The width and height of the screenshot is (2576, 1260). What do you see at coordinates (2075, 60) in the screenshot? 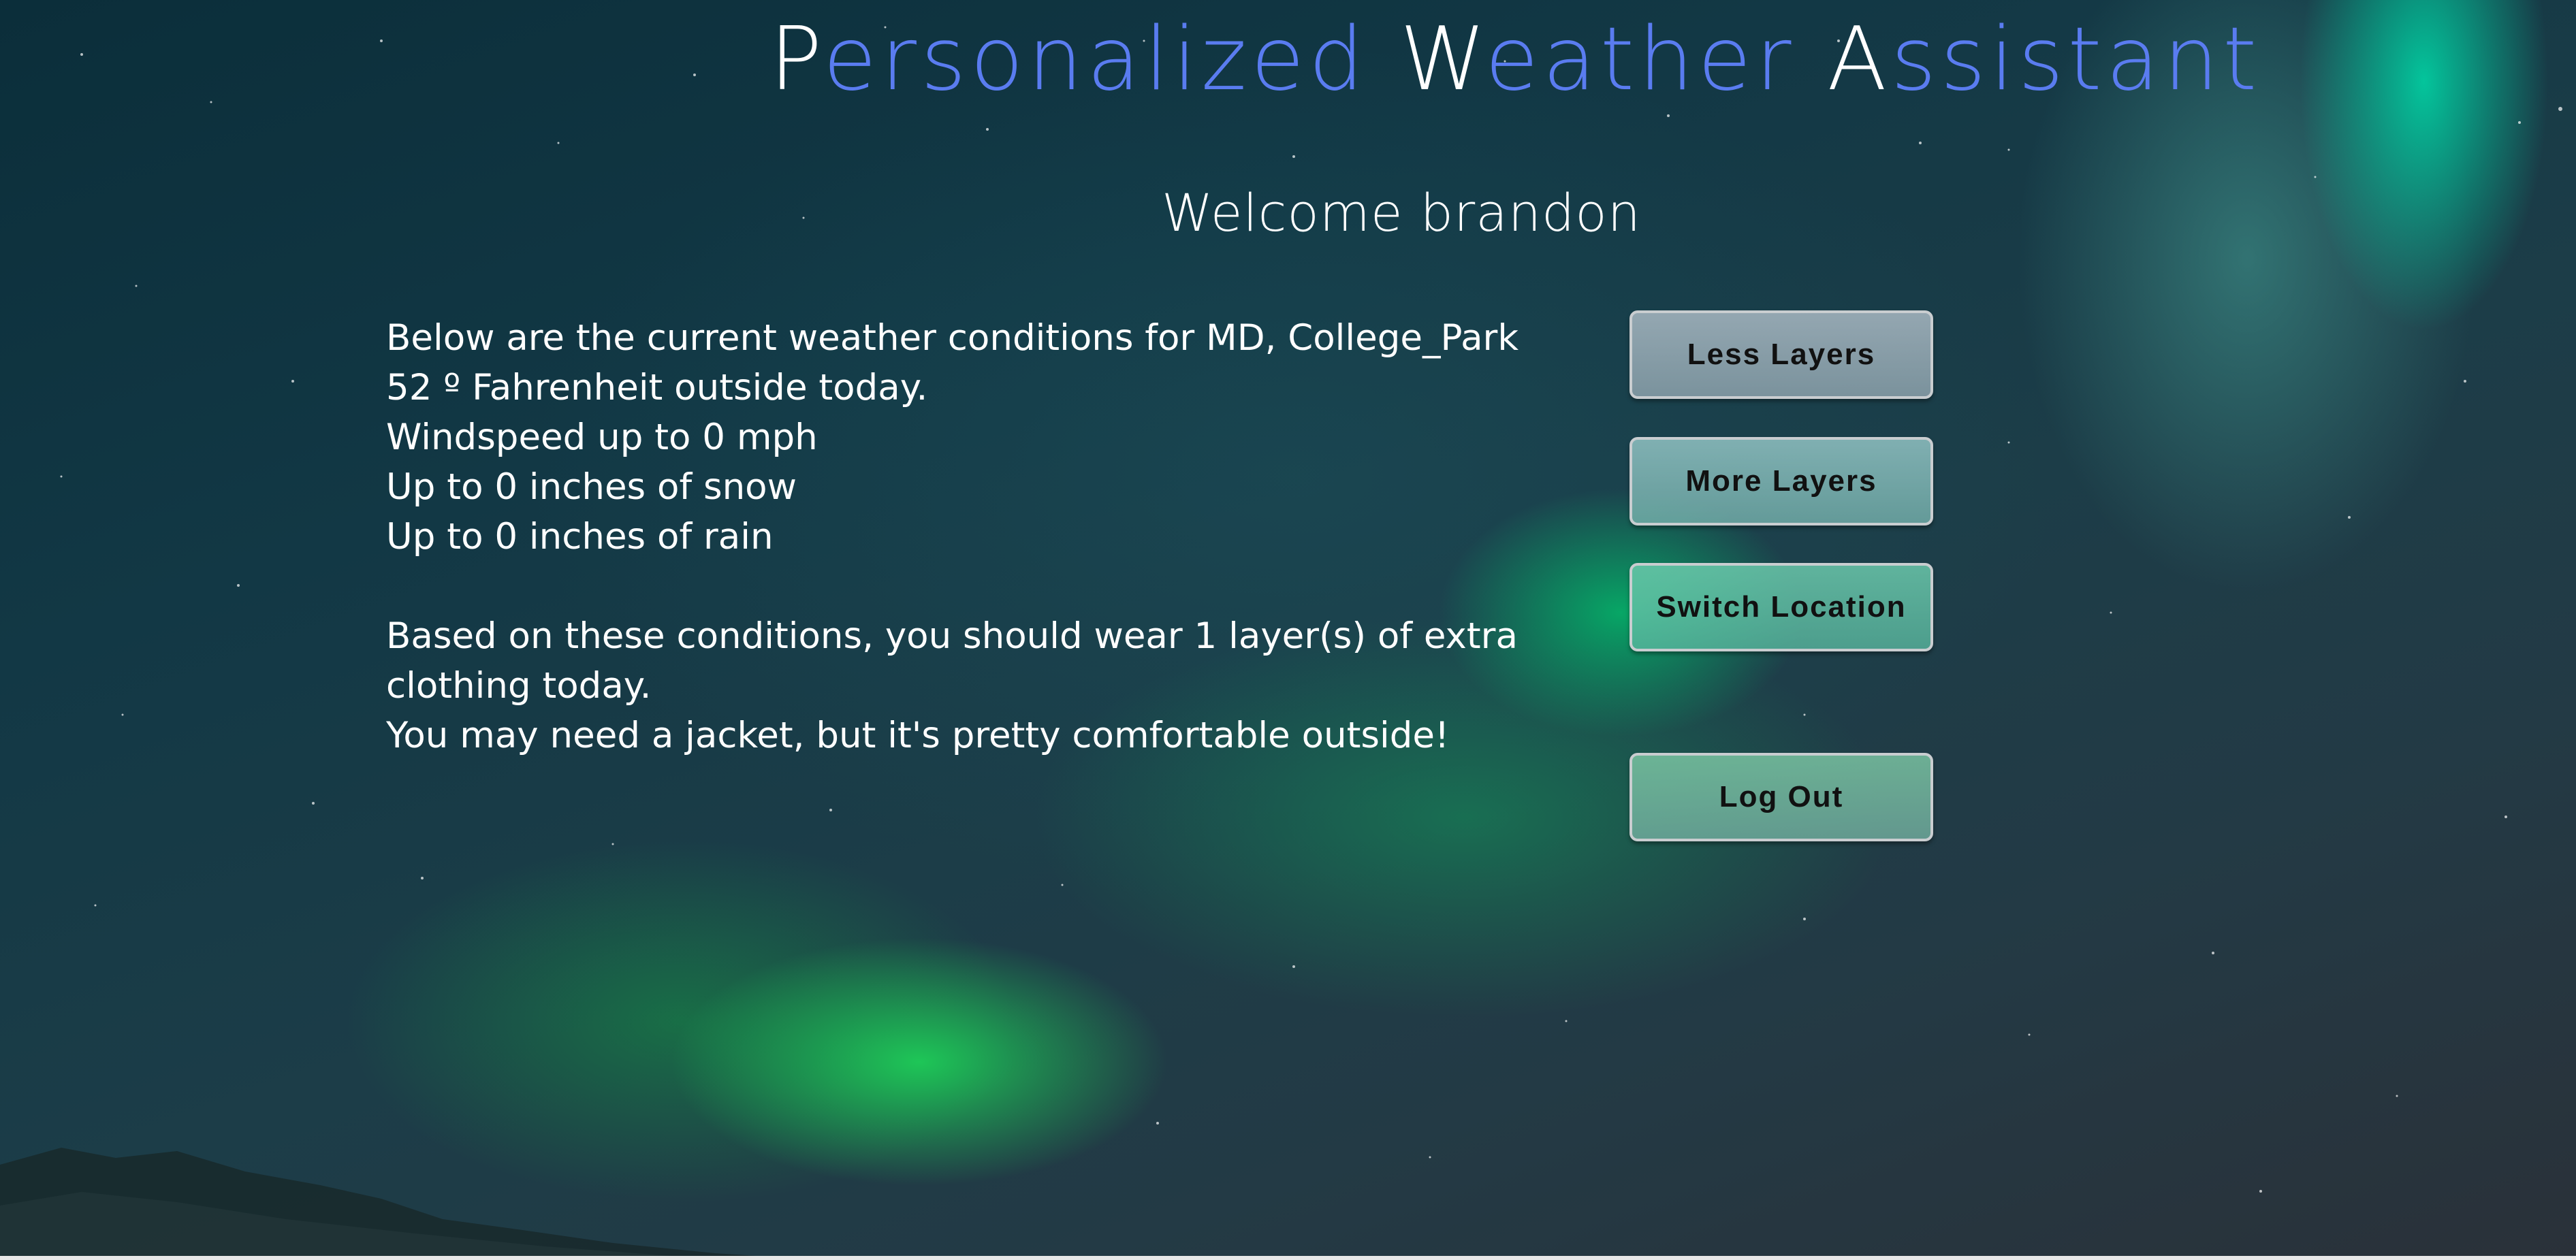
I see `title-word-3-rest: ssistant` at bounding box center [2075, 60].